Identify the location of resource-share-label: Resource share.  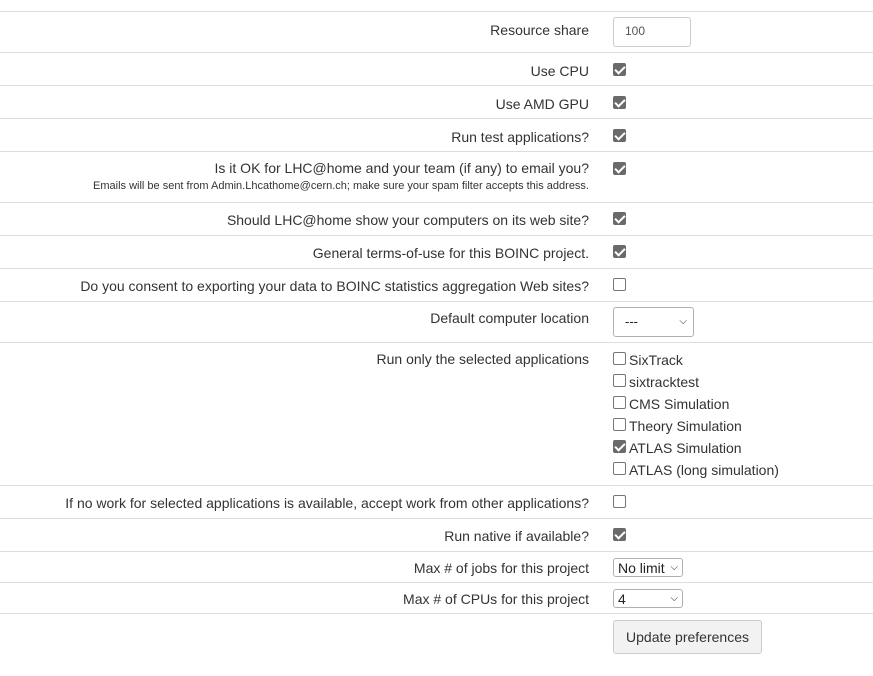
(539, 30).